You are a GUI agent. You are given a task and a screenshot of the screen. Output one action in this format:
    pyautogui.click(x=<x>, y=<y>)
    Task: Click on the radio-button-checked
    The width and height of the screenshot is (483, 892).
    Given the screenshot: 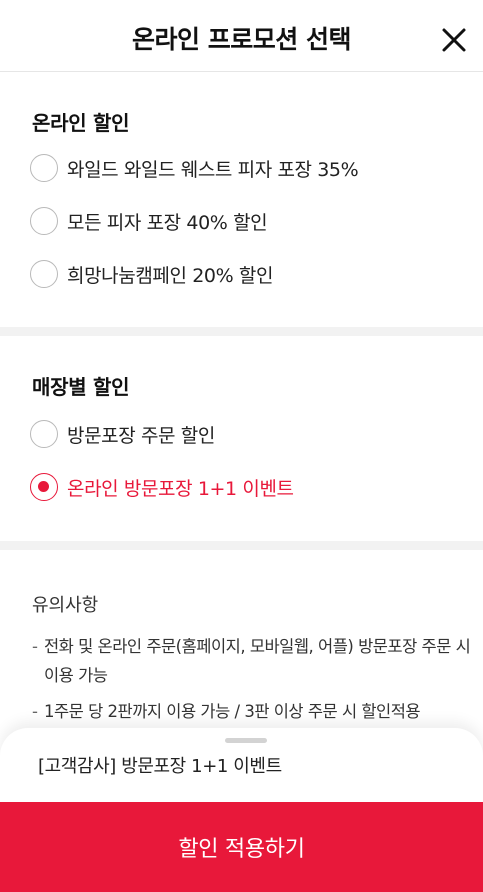 What is the action you would take?
    pyautogui.click(x=44, y=487)
    